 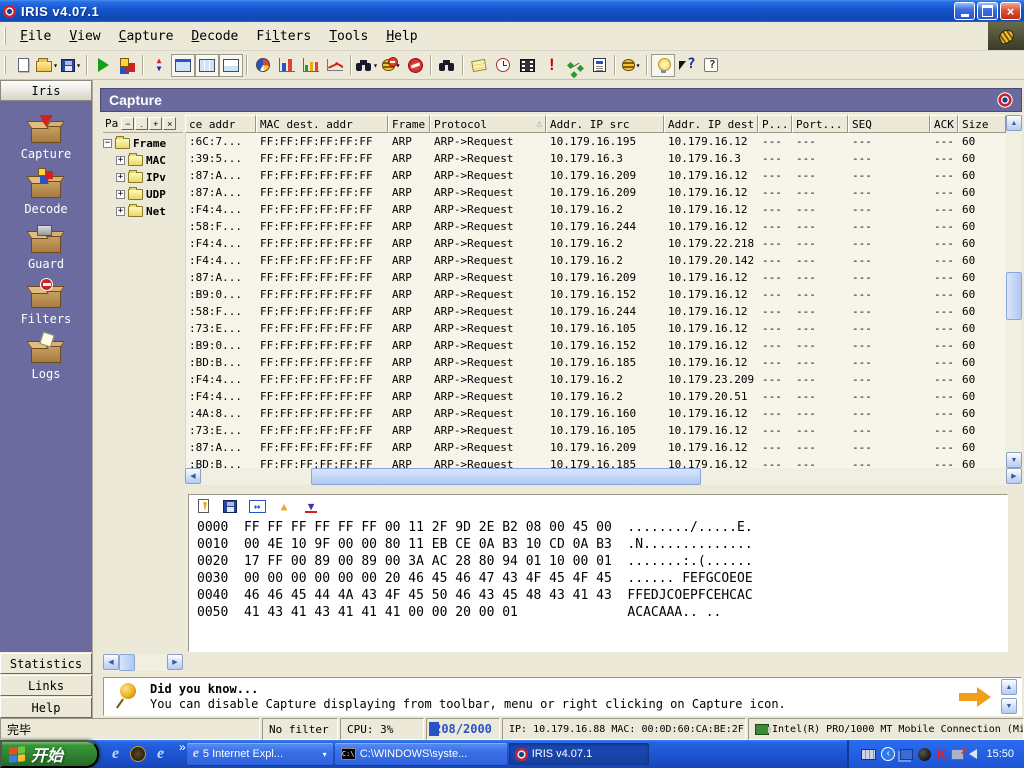 I want to click on save-file-button, so click(x=230, y=506).